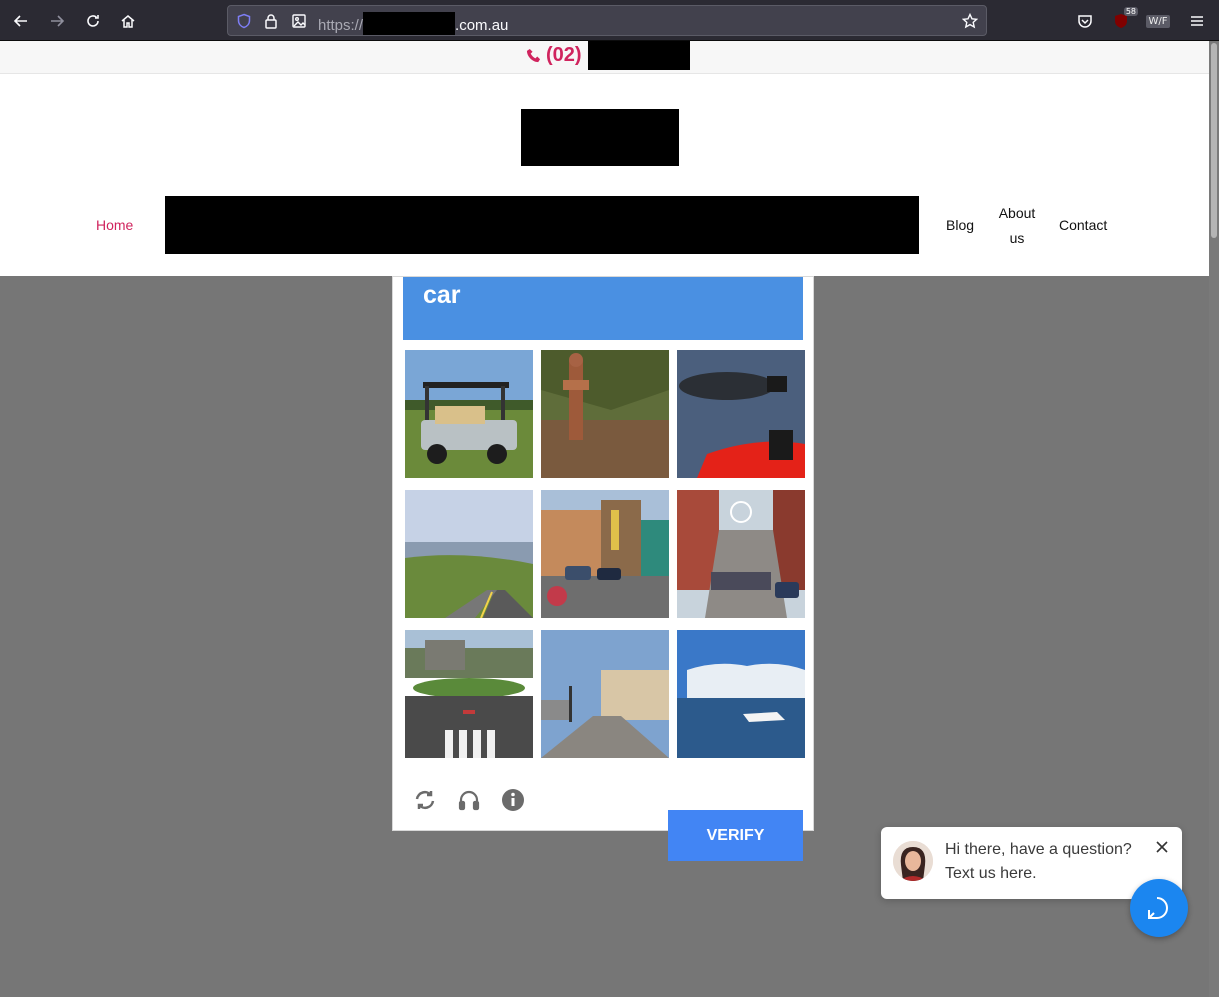 This screenshot has height=997, width=1219. I want to click on chat-launcher-button, so click(1159, 908).